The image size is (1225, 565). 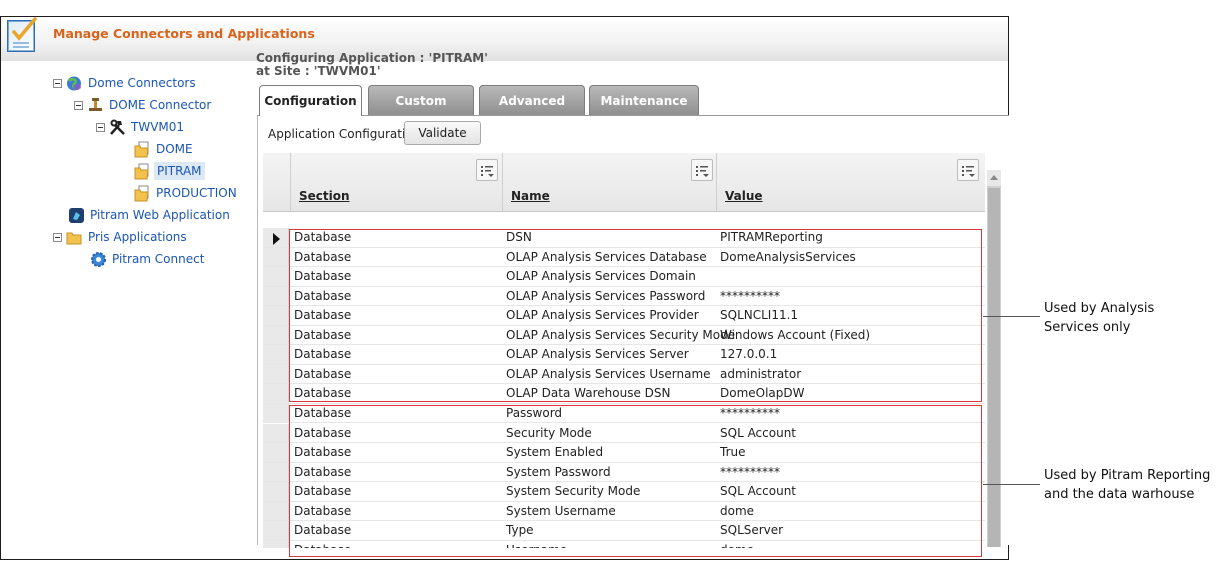 I want to click on tree-item-label: Pitram Web Application, so click(x=160, y=215).